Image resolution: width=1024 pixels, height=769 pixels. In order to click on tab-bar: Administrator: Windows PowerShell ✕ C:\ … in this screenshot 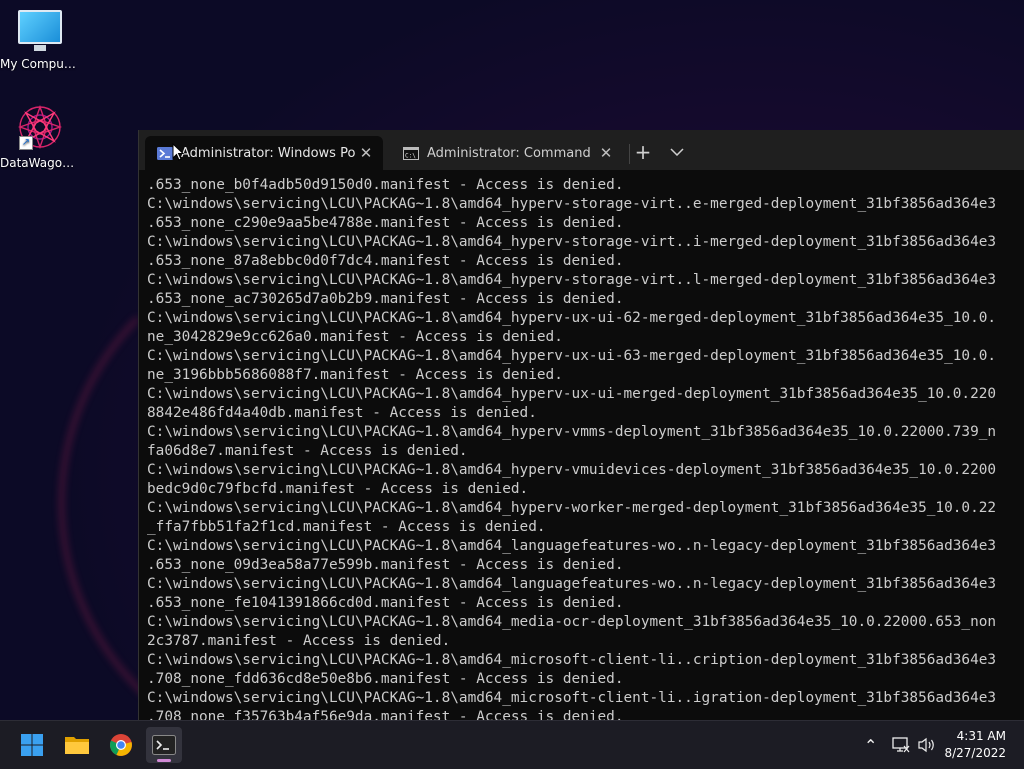, I will do `click(581, 150)`.